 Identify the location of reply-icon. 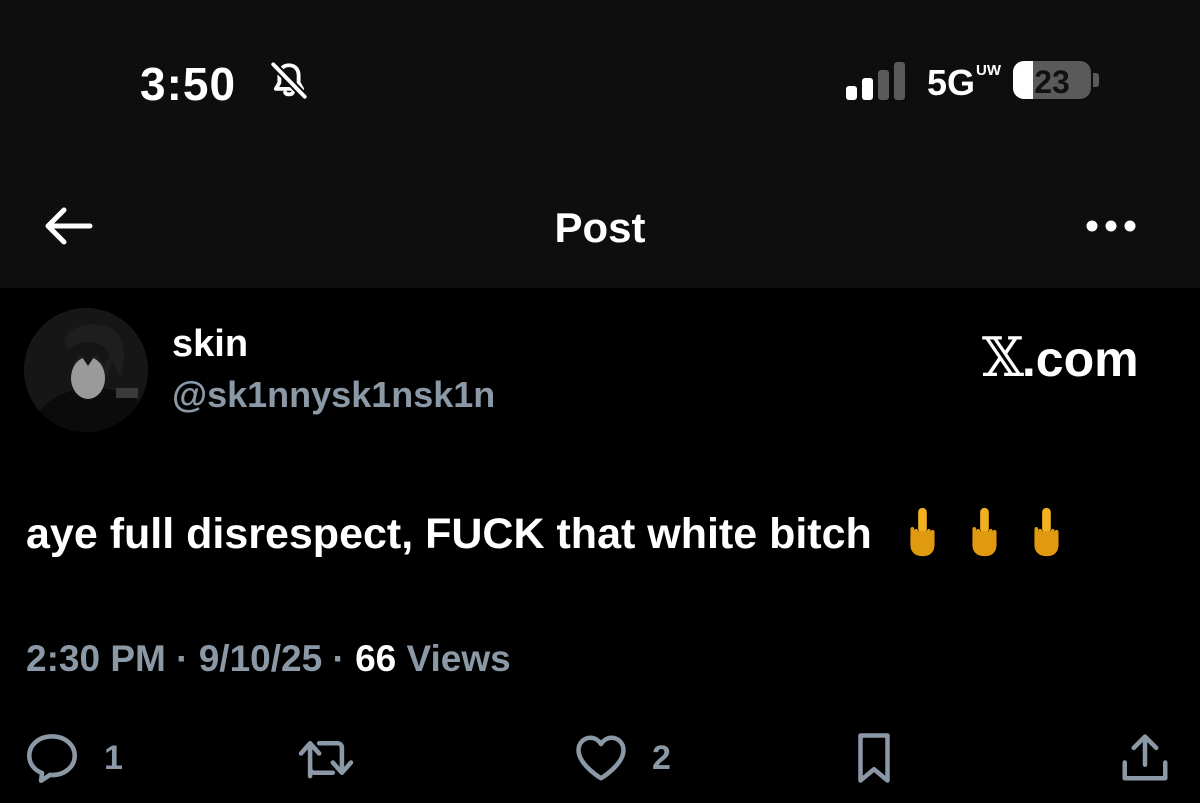
(52, 758).